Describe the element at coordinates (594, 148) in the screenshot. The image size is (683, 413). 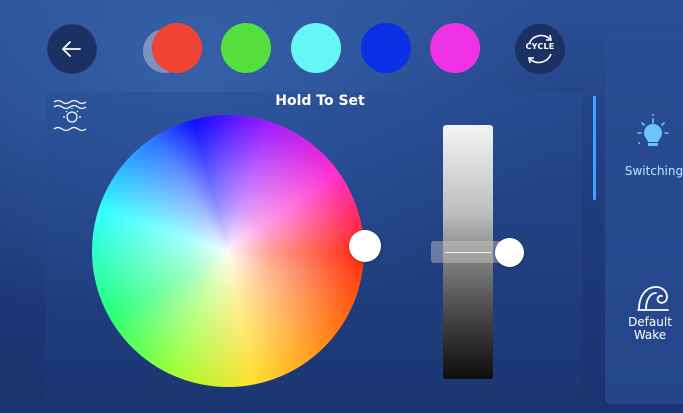
I see `scroll-indicator` at that location.